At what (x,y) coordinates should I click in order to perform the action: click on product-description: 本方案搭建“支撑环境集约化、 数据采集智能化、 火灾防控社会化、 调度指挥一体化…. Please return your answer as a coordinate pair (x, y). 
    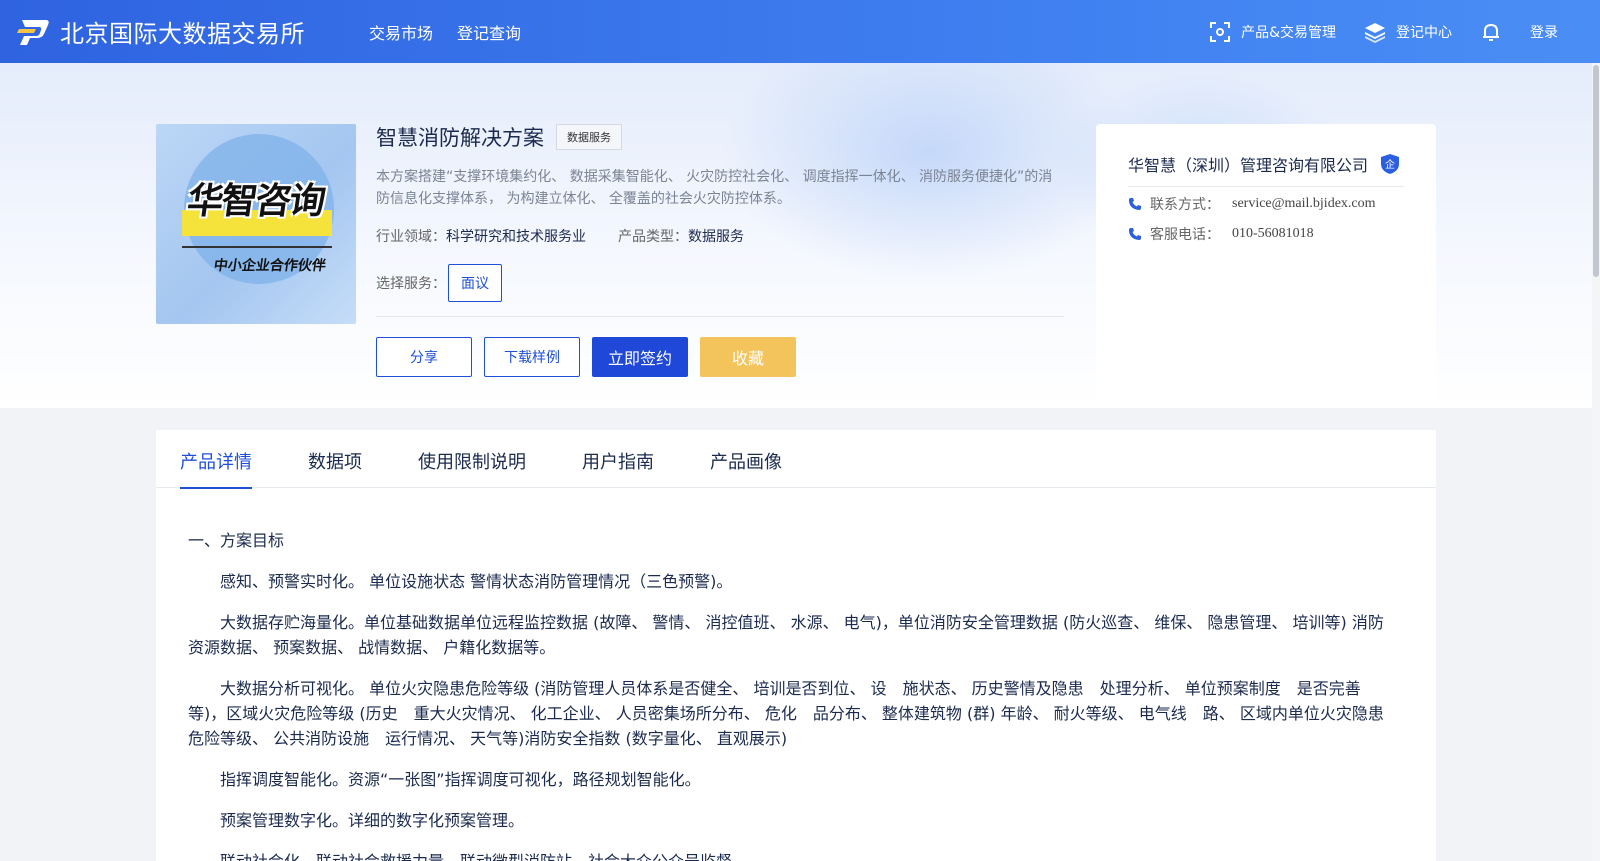
    Looking at the image, I should click on (714, 188).